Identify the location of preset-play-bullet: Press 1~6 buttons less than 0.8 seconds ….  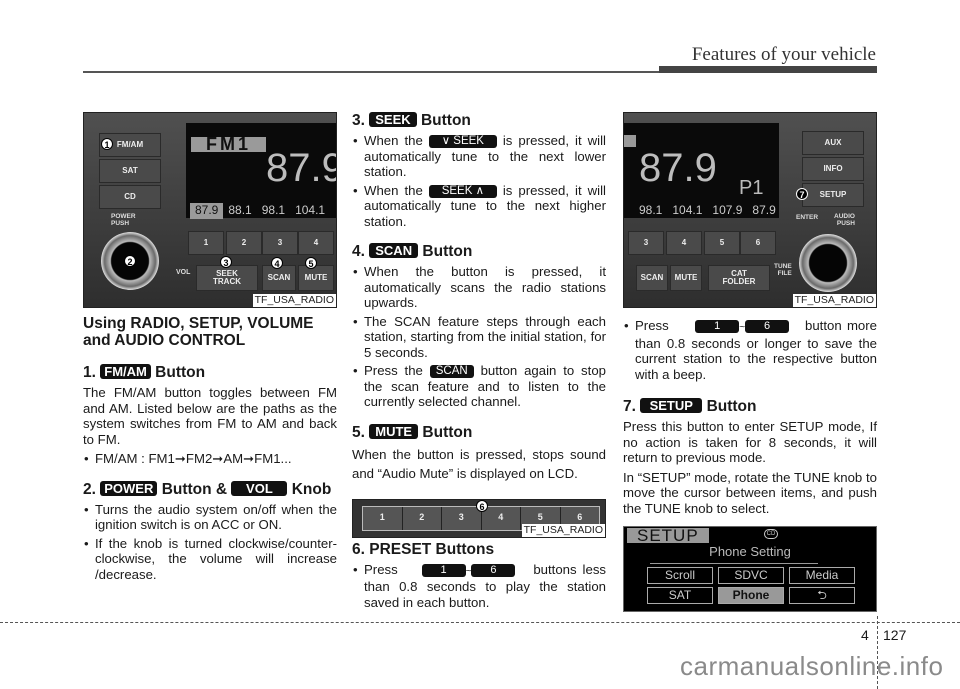
(479, 586).